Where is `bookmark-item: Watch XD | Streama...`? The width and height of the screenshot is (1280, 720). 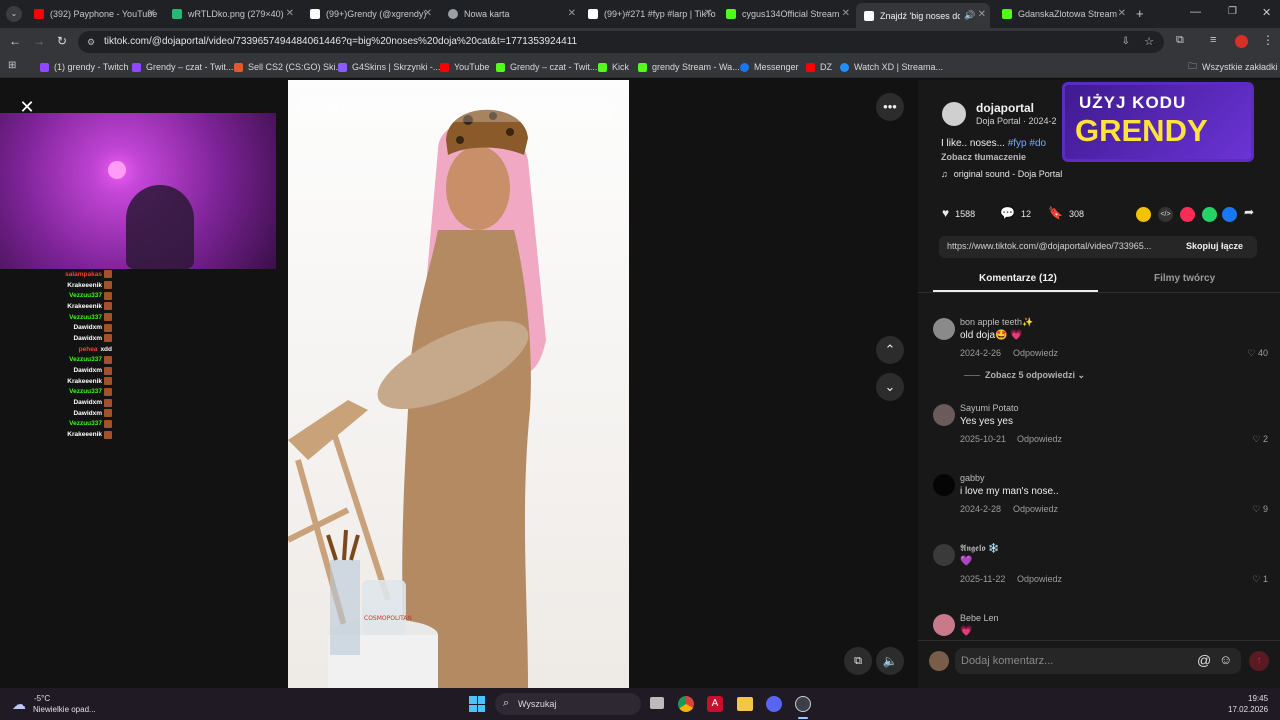 bookmark-item: Watch XD | Streama... is located at coordinates (891, 67).